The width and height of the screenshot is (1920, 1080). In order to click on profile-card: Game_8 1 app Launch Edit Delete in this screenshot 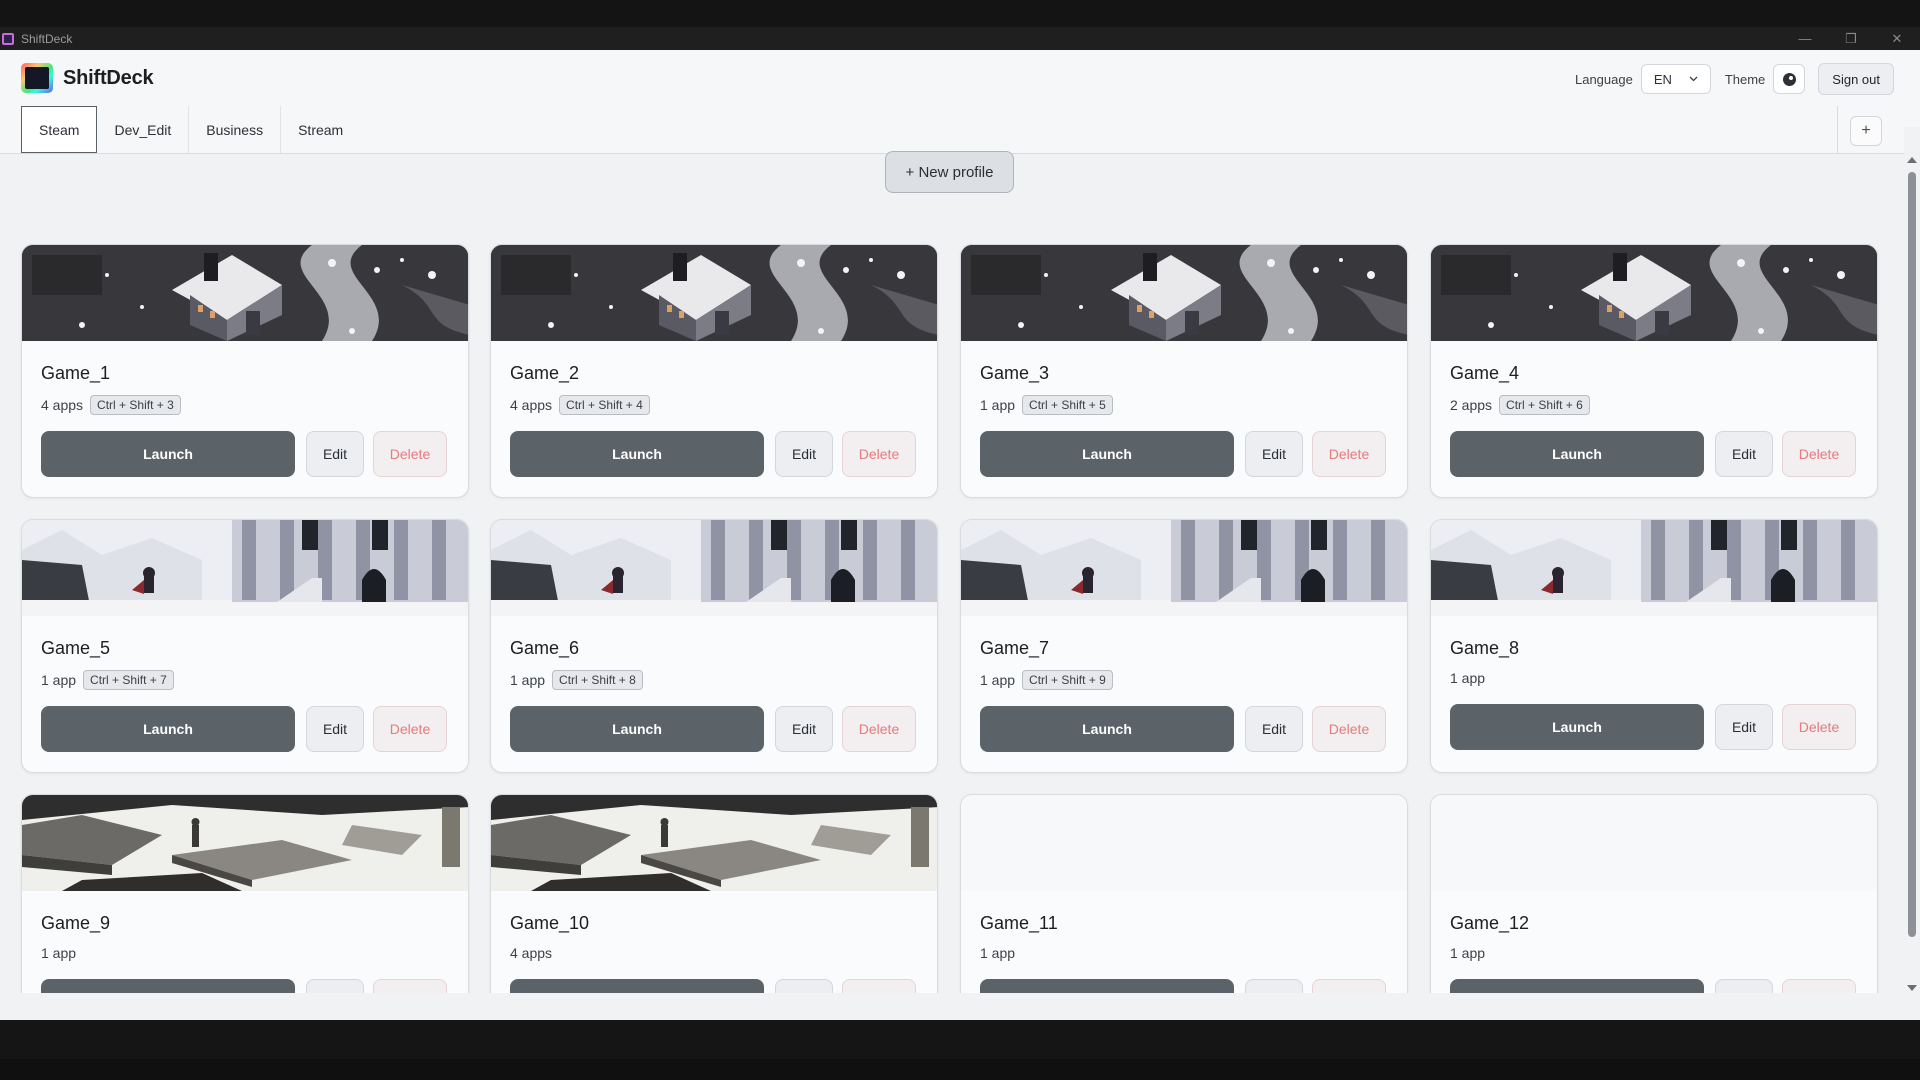, I will do `click(1654, 646)`.